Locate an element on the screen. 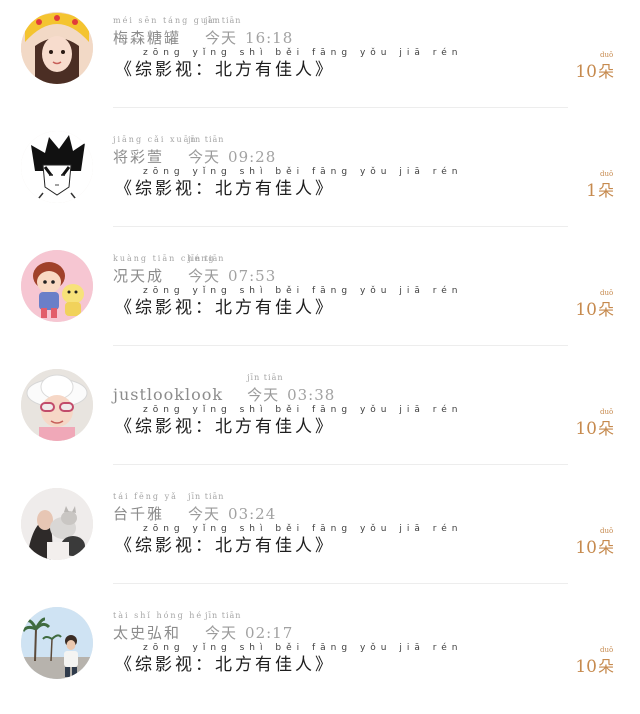  name-line: kuàng tiān chéng 况天成 jīn tiān 今天 07:53 is located at coordinates (194, 267).